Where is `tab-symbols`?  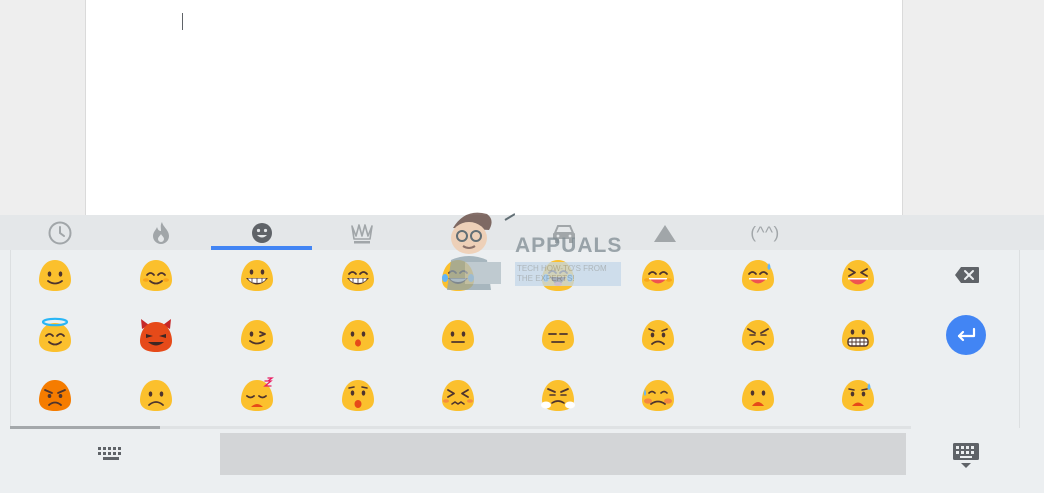 tab-symbols is located at coordinates (362, 232).